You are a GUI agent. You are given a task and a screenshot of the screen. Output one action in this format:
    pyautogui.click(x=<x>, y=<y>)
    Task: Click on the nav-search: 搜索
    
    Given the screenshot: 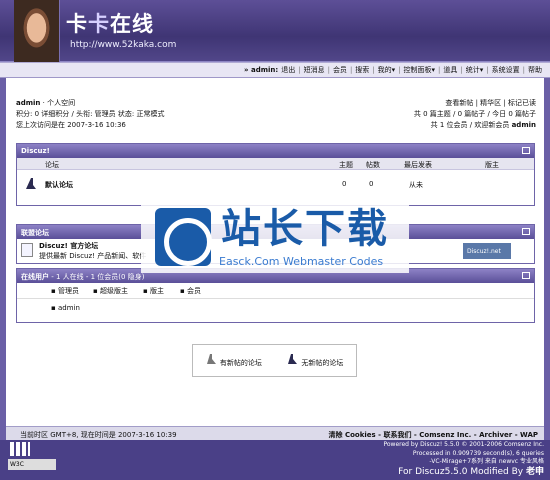 What is the action you would take?
    pyautogui.click(x=362, y=70)
    